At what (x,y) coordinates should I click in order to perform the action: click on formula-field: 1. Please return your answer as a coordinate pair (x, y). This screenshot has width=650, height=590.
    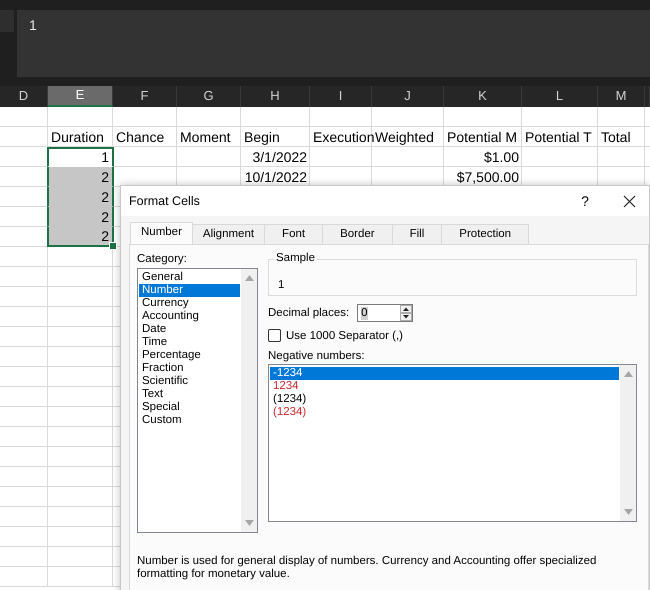
    Looking at the image, I should click on (333, 43).